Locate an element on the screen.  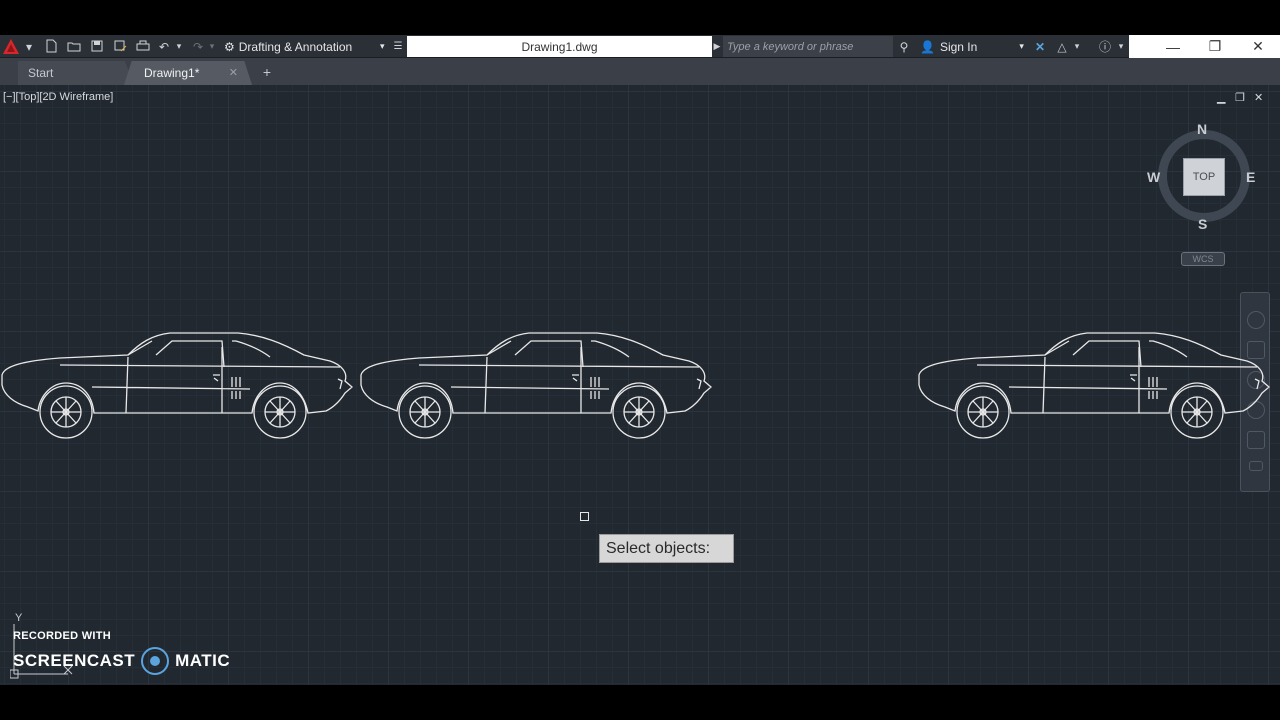
screencast-o-matic-watermark: SCREENCAST MATIC is located at coordinates (121, 661).